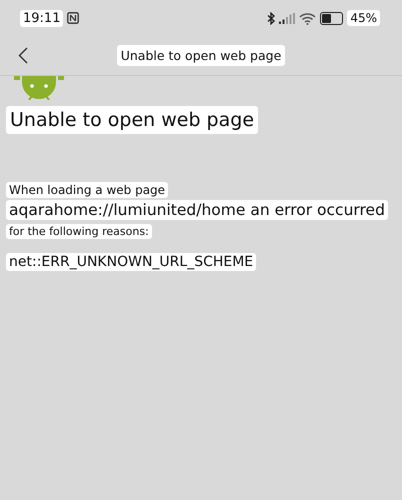 This screenshot has height=500, width=402. Describe the element at coordinates (131, 262) in the screenshot. I see `error-code: net::ERR_UNKNOWN_URL_SCHEME` at that location.